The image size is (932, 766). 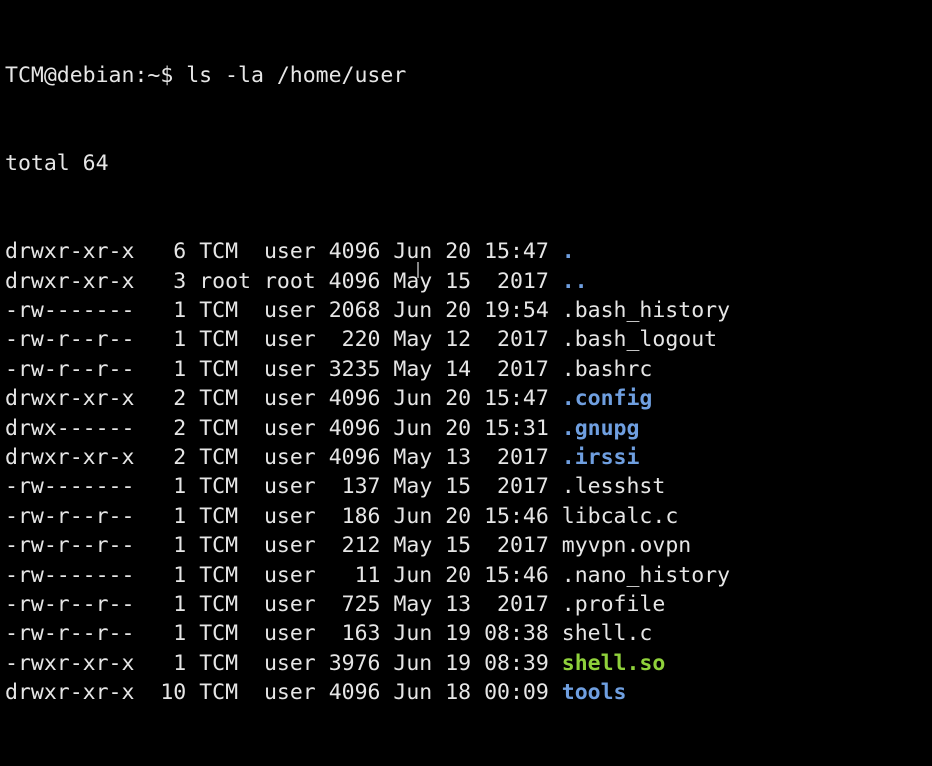 What do you see at coordinates (367, 575) in the screenshot?
I see `size-field: 11` at bounding box center [367, 575].